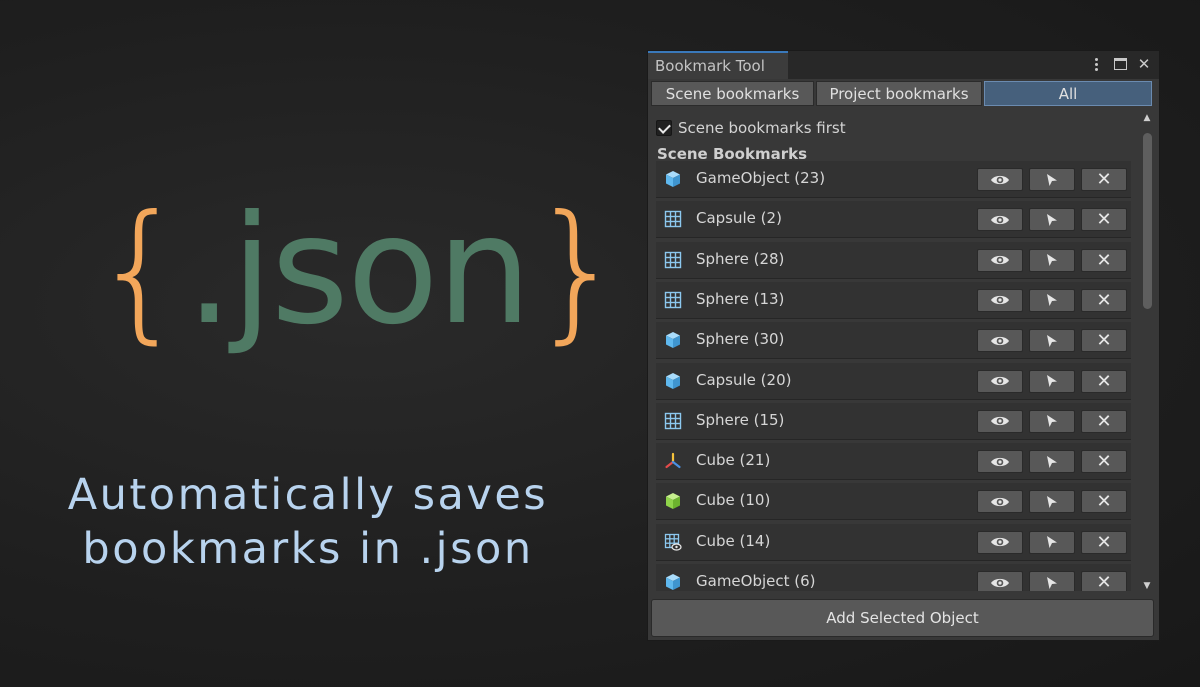  I want to click on bookmark-row: Capsule (2) ✕, so click(893, 220).